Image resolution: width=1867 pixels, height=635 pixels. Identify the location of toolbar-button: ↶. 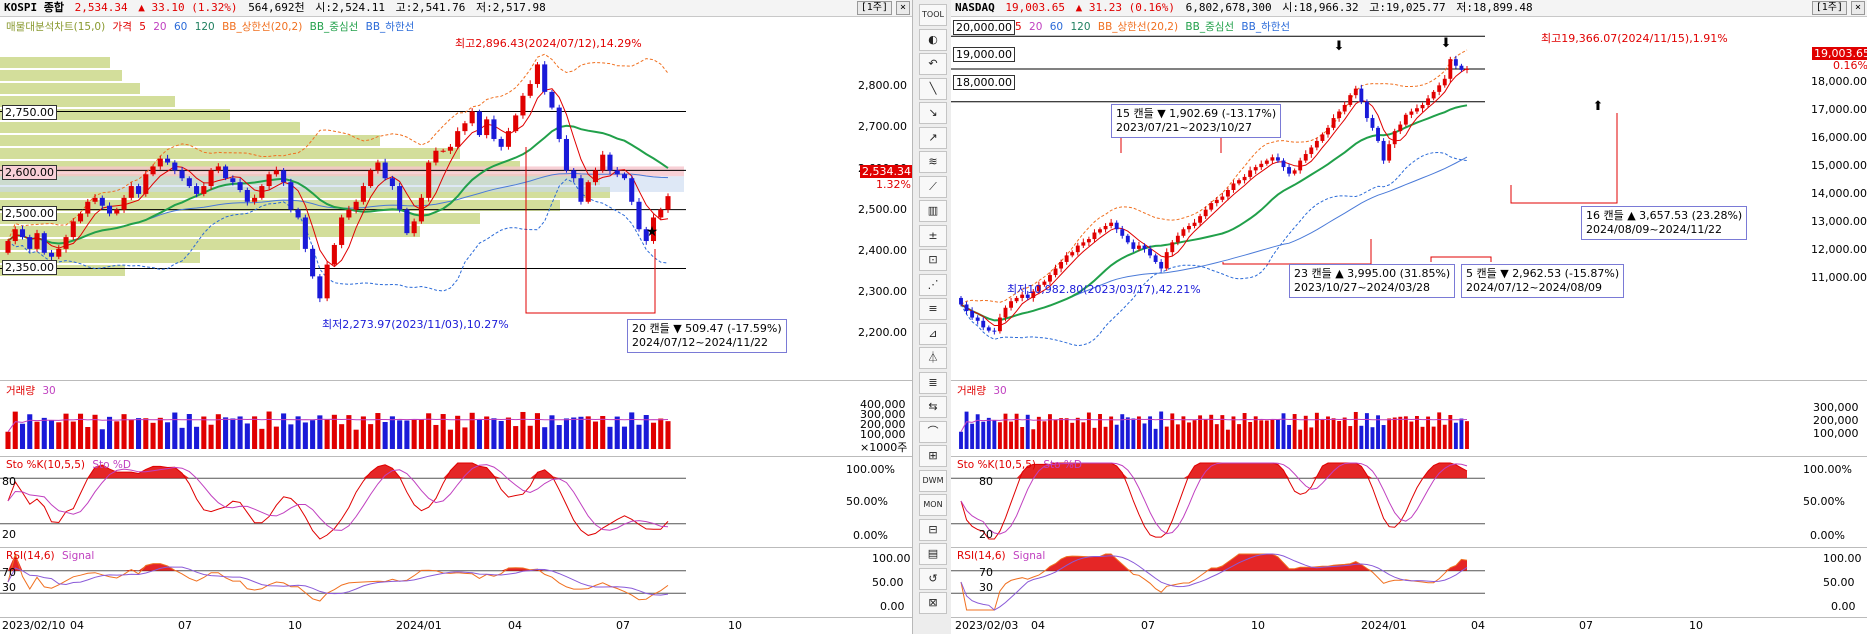
(933, 64).